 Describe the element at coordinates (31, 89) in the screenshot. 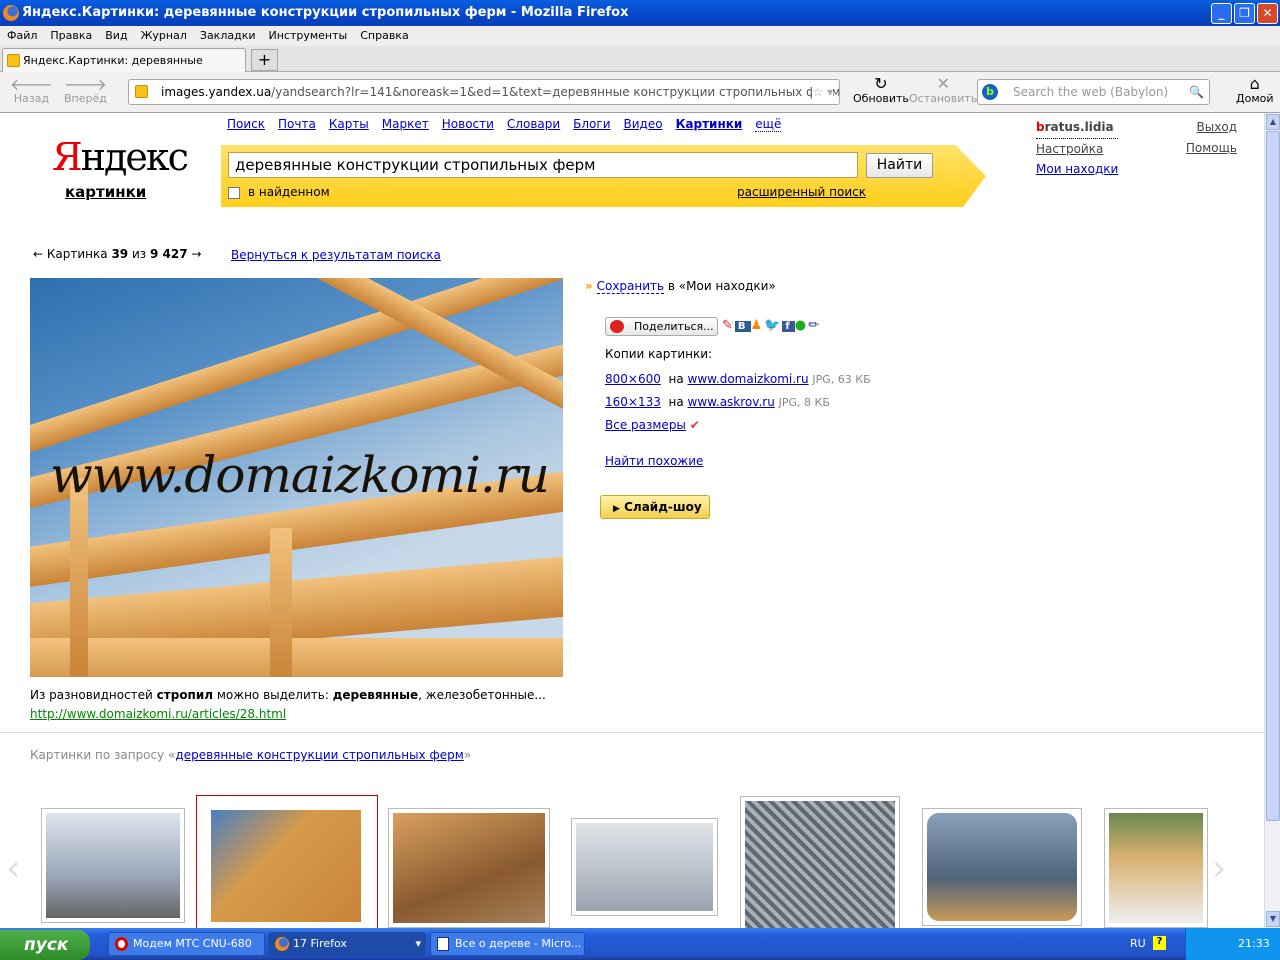

I see `back-button: 🡐 Назад` at that location.